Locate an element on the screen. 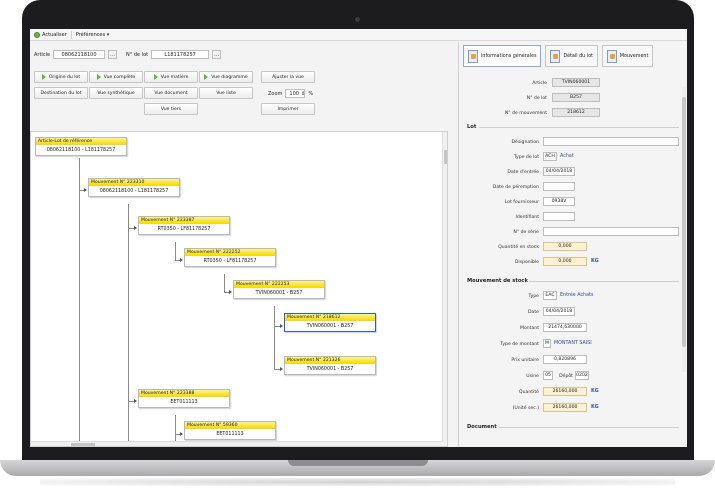 The width and height of the screenshot is (715, 500). date-entree-label: Date d'entrée is located at coordinates (523, 172).